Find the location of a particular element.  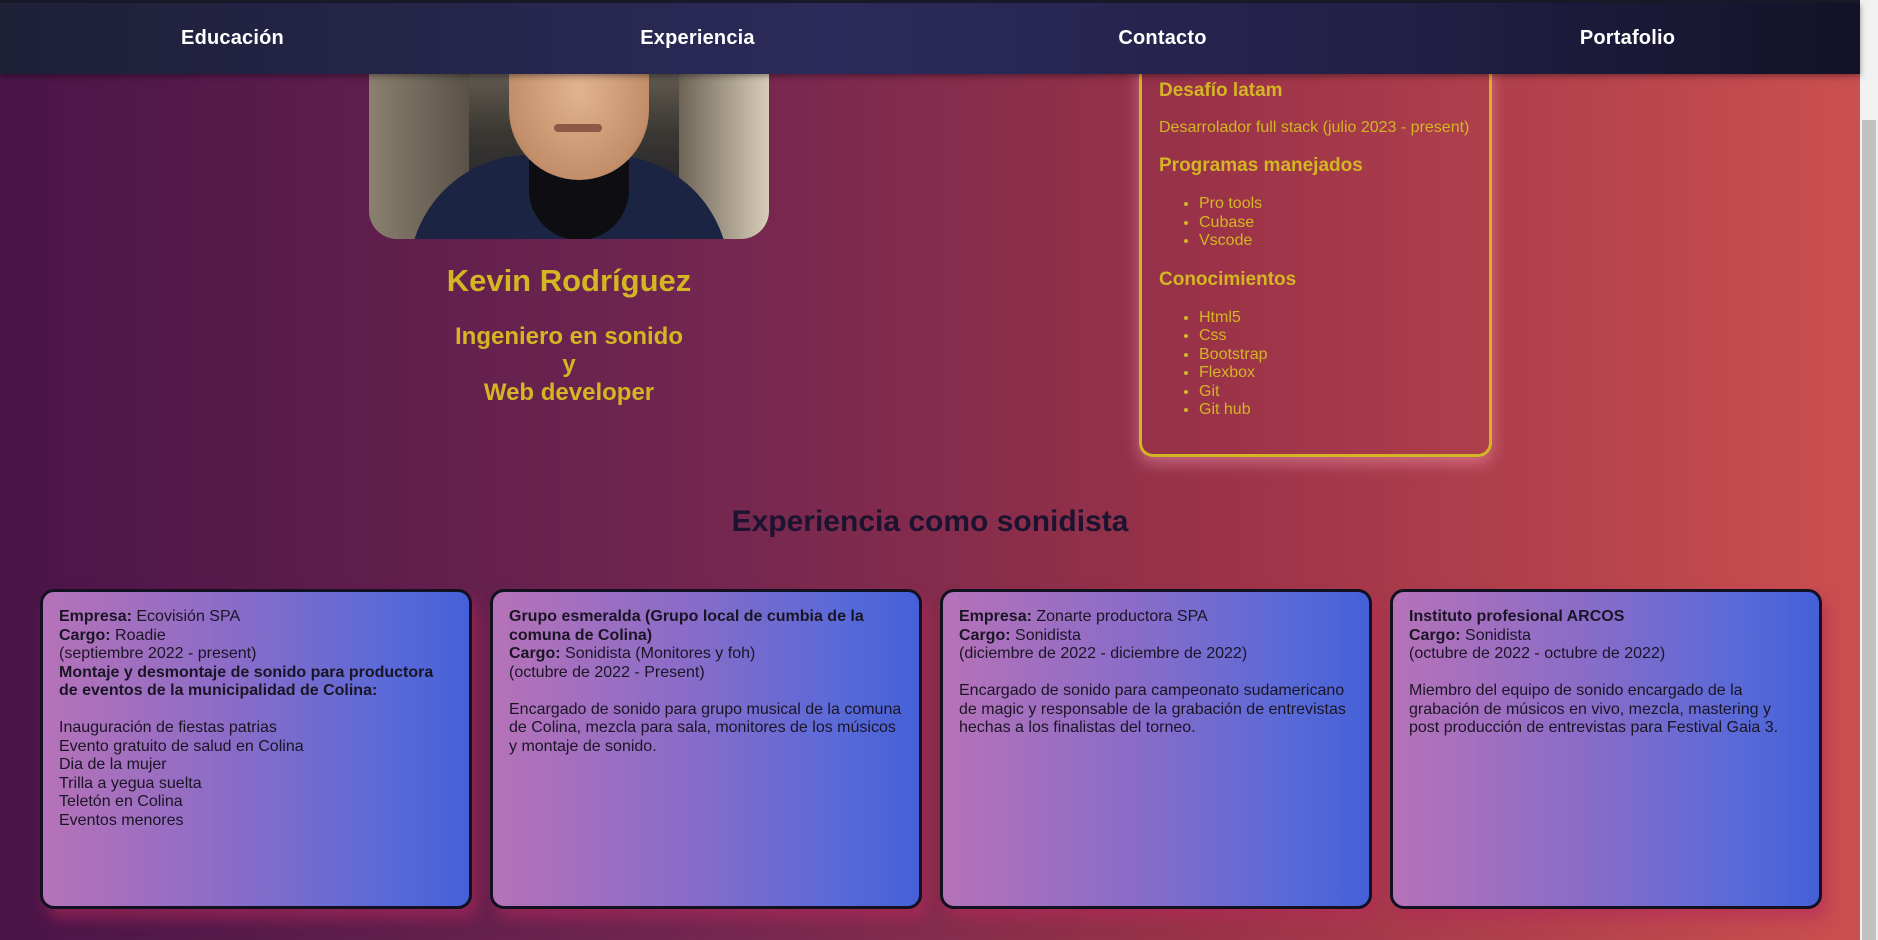

programs-list: Pro tools Cubase Vscode is located at coordinates (1324, 223).